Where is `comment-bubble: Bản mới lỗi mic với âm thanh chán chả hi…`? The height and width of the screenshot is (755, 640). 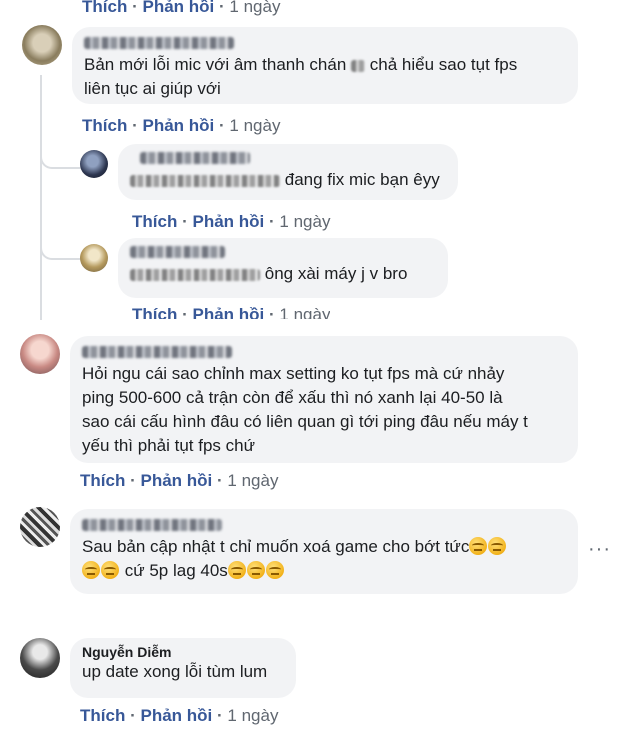
comment-bubble: Bản mới lỗi mic với âm thanh chán chả hi… is located at coordinates (325, 65).